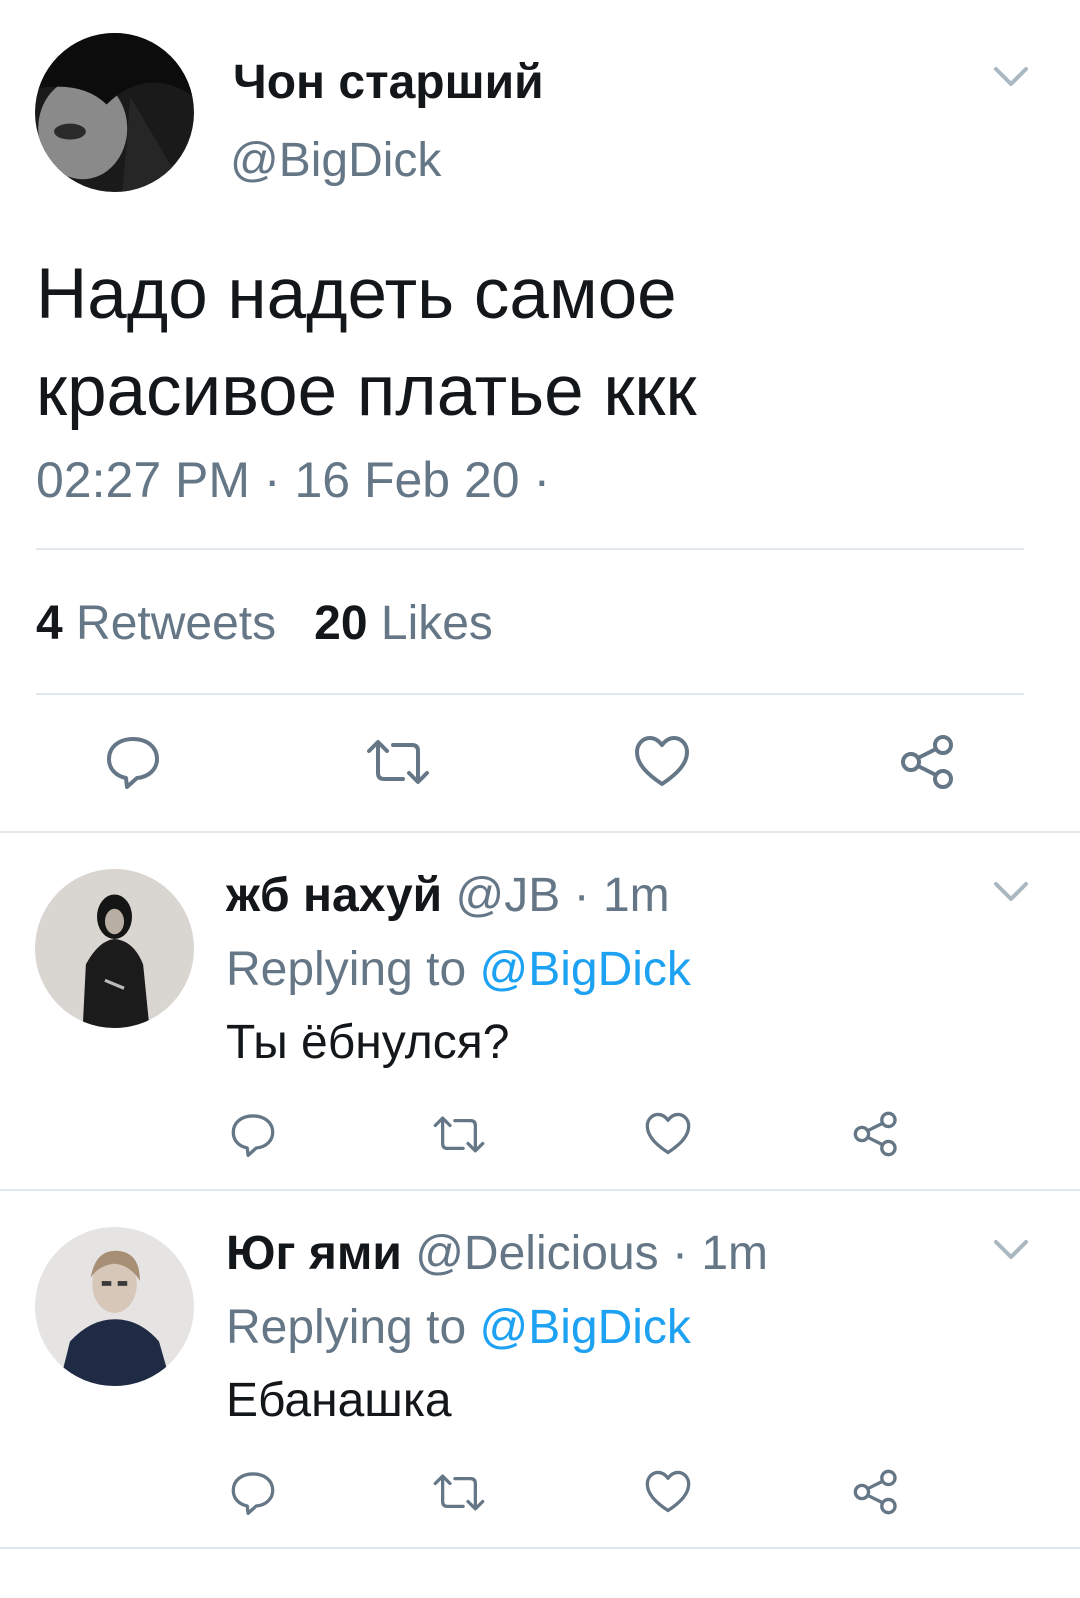 This screenshot has height=1598, width=1080. What do you see at coordinates (366, 391) in the screenshot?
I see `tweet-text-line: красивое платье ккк` at bounding box center [366, 391].